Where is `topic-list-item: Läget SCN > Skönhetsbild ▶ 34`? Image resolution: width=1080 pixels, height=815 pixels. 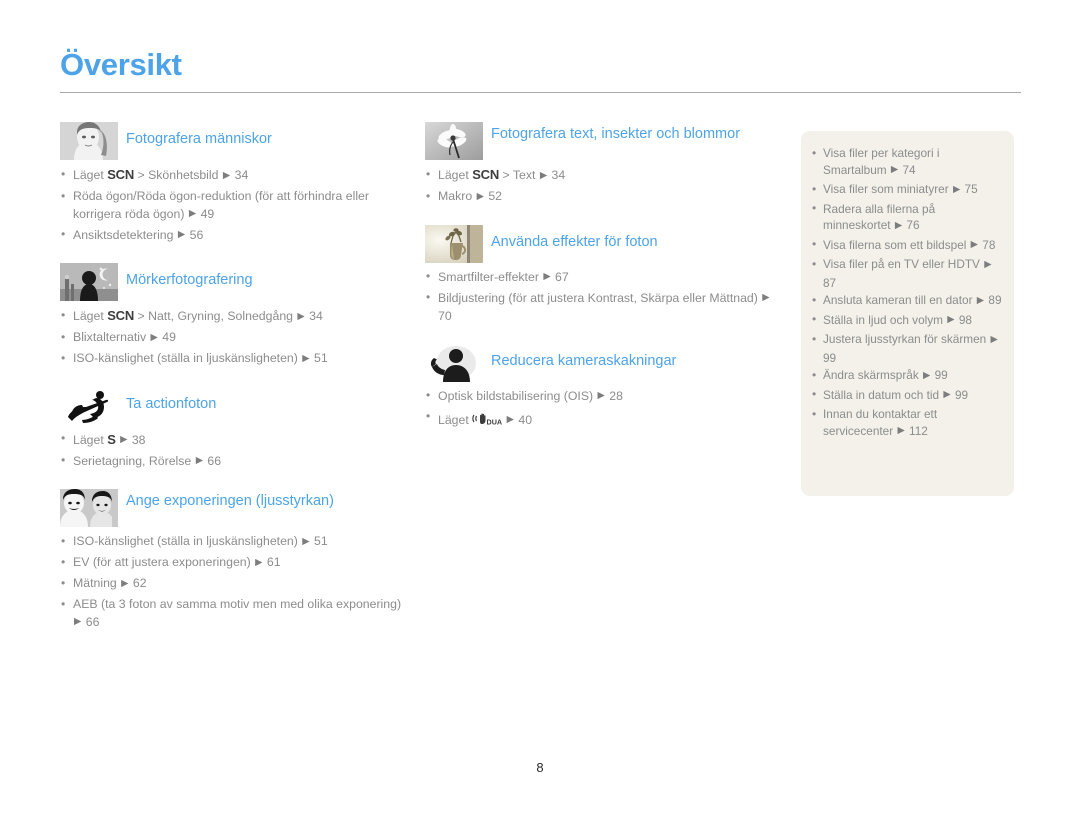
topic-list-item: Läget SCN > Skönhetsbild ▶ 34 is located at coordinates (235, 176).